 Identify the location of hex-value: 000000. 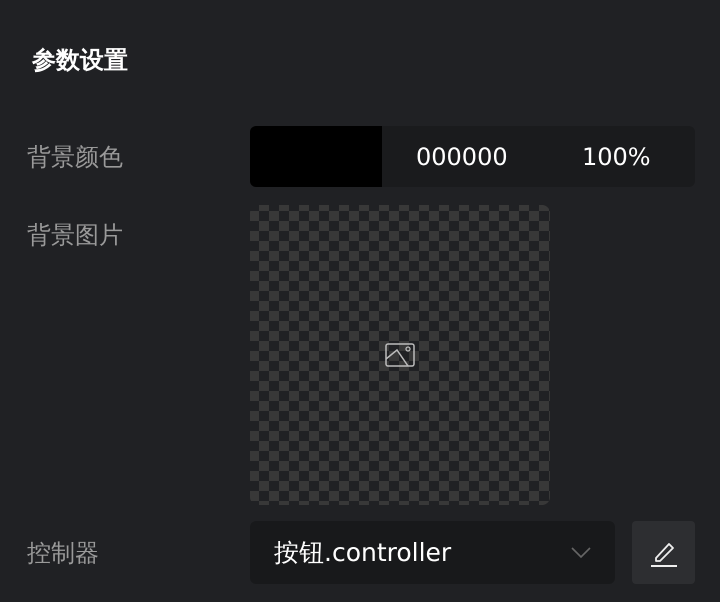
(462, 156).